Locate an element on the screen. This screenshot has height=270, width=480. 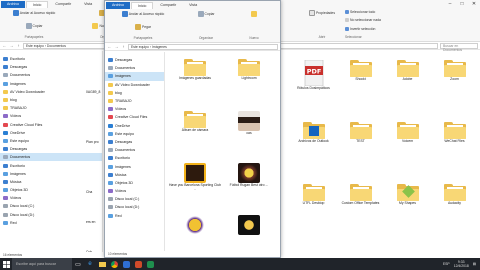
select-all-button: Seleccionar todo is located at coordinates (360, 12).